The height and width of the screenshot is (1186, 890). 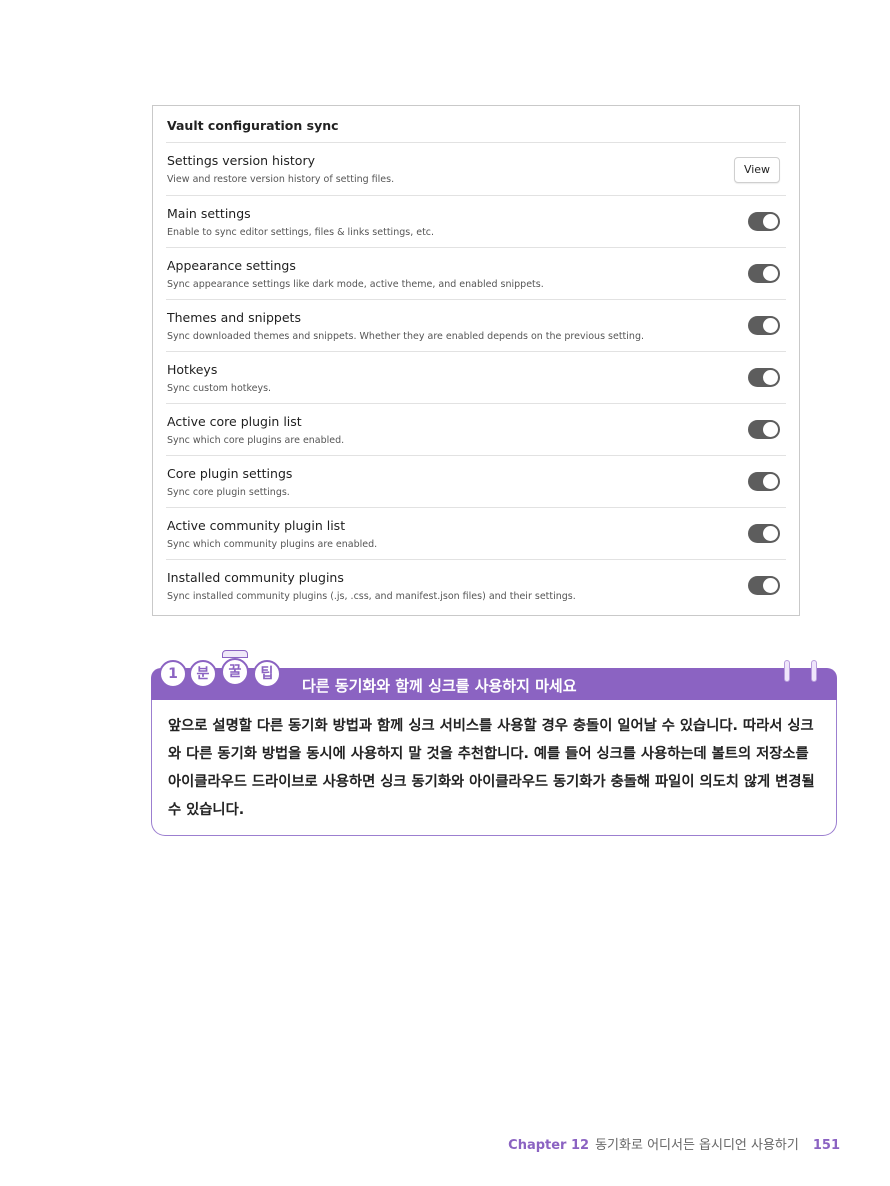 What do you see at coordinates (439, 686) in the screenshot?
I see `tip-heading: 다른 동기화와 함께 싱크를 사용하지 마세요` at bounding box center [439, 686].